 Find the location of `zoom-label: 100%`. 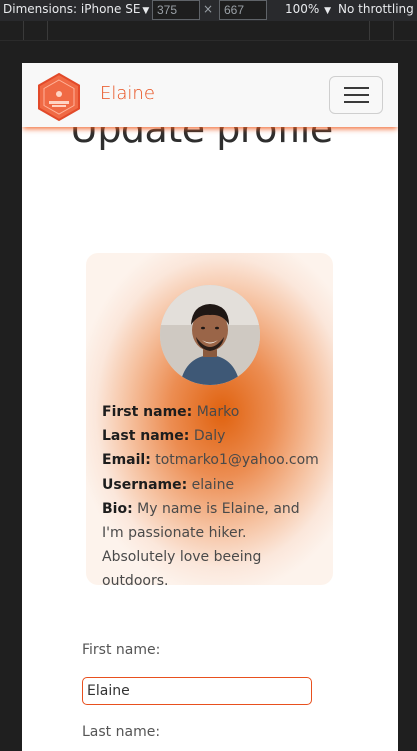

zoom-label: 100% is located at coordinates (302, 9).